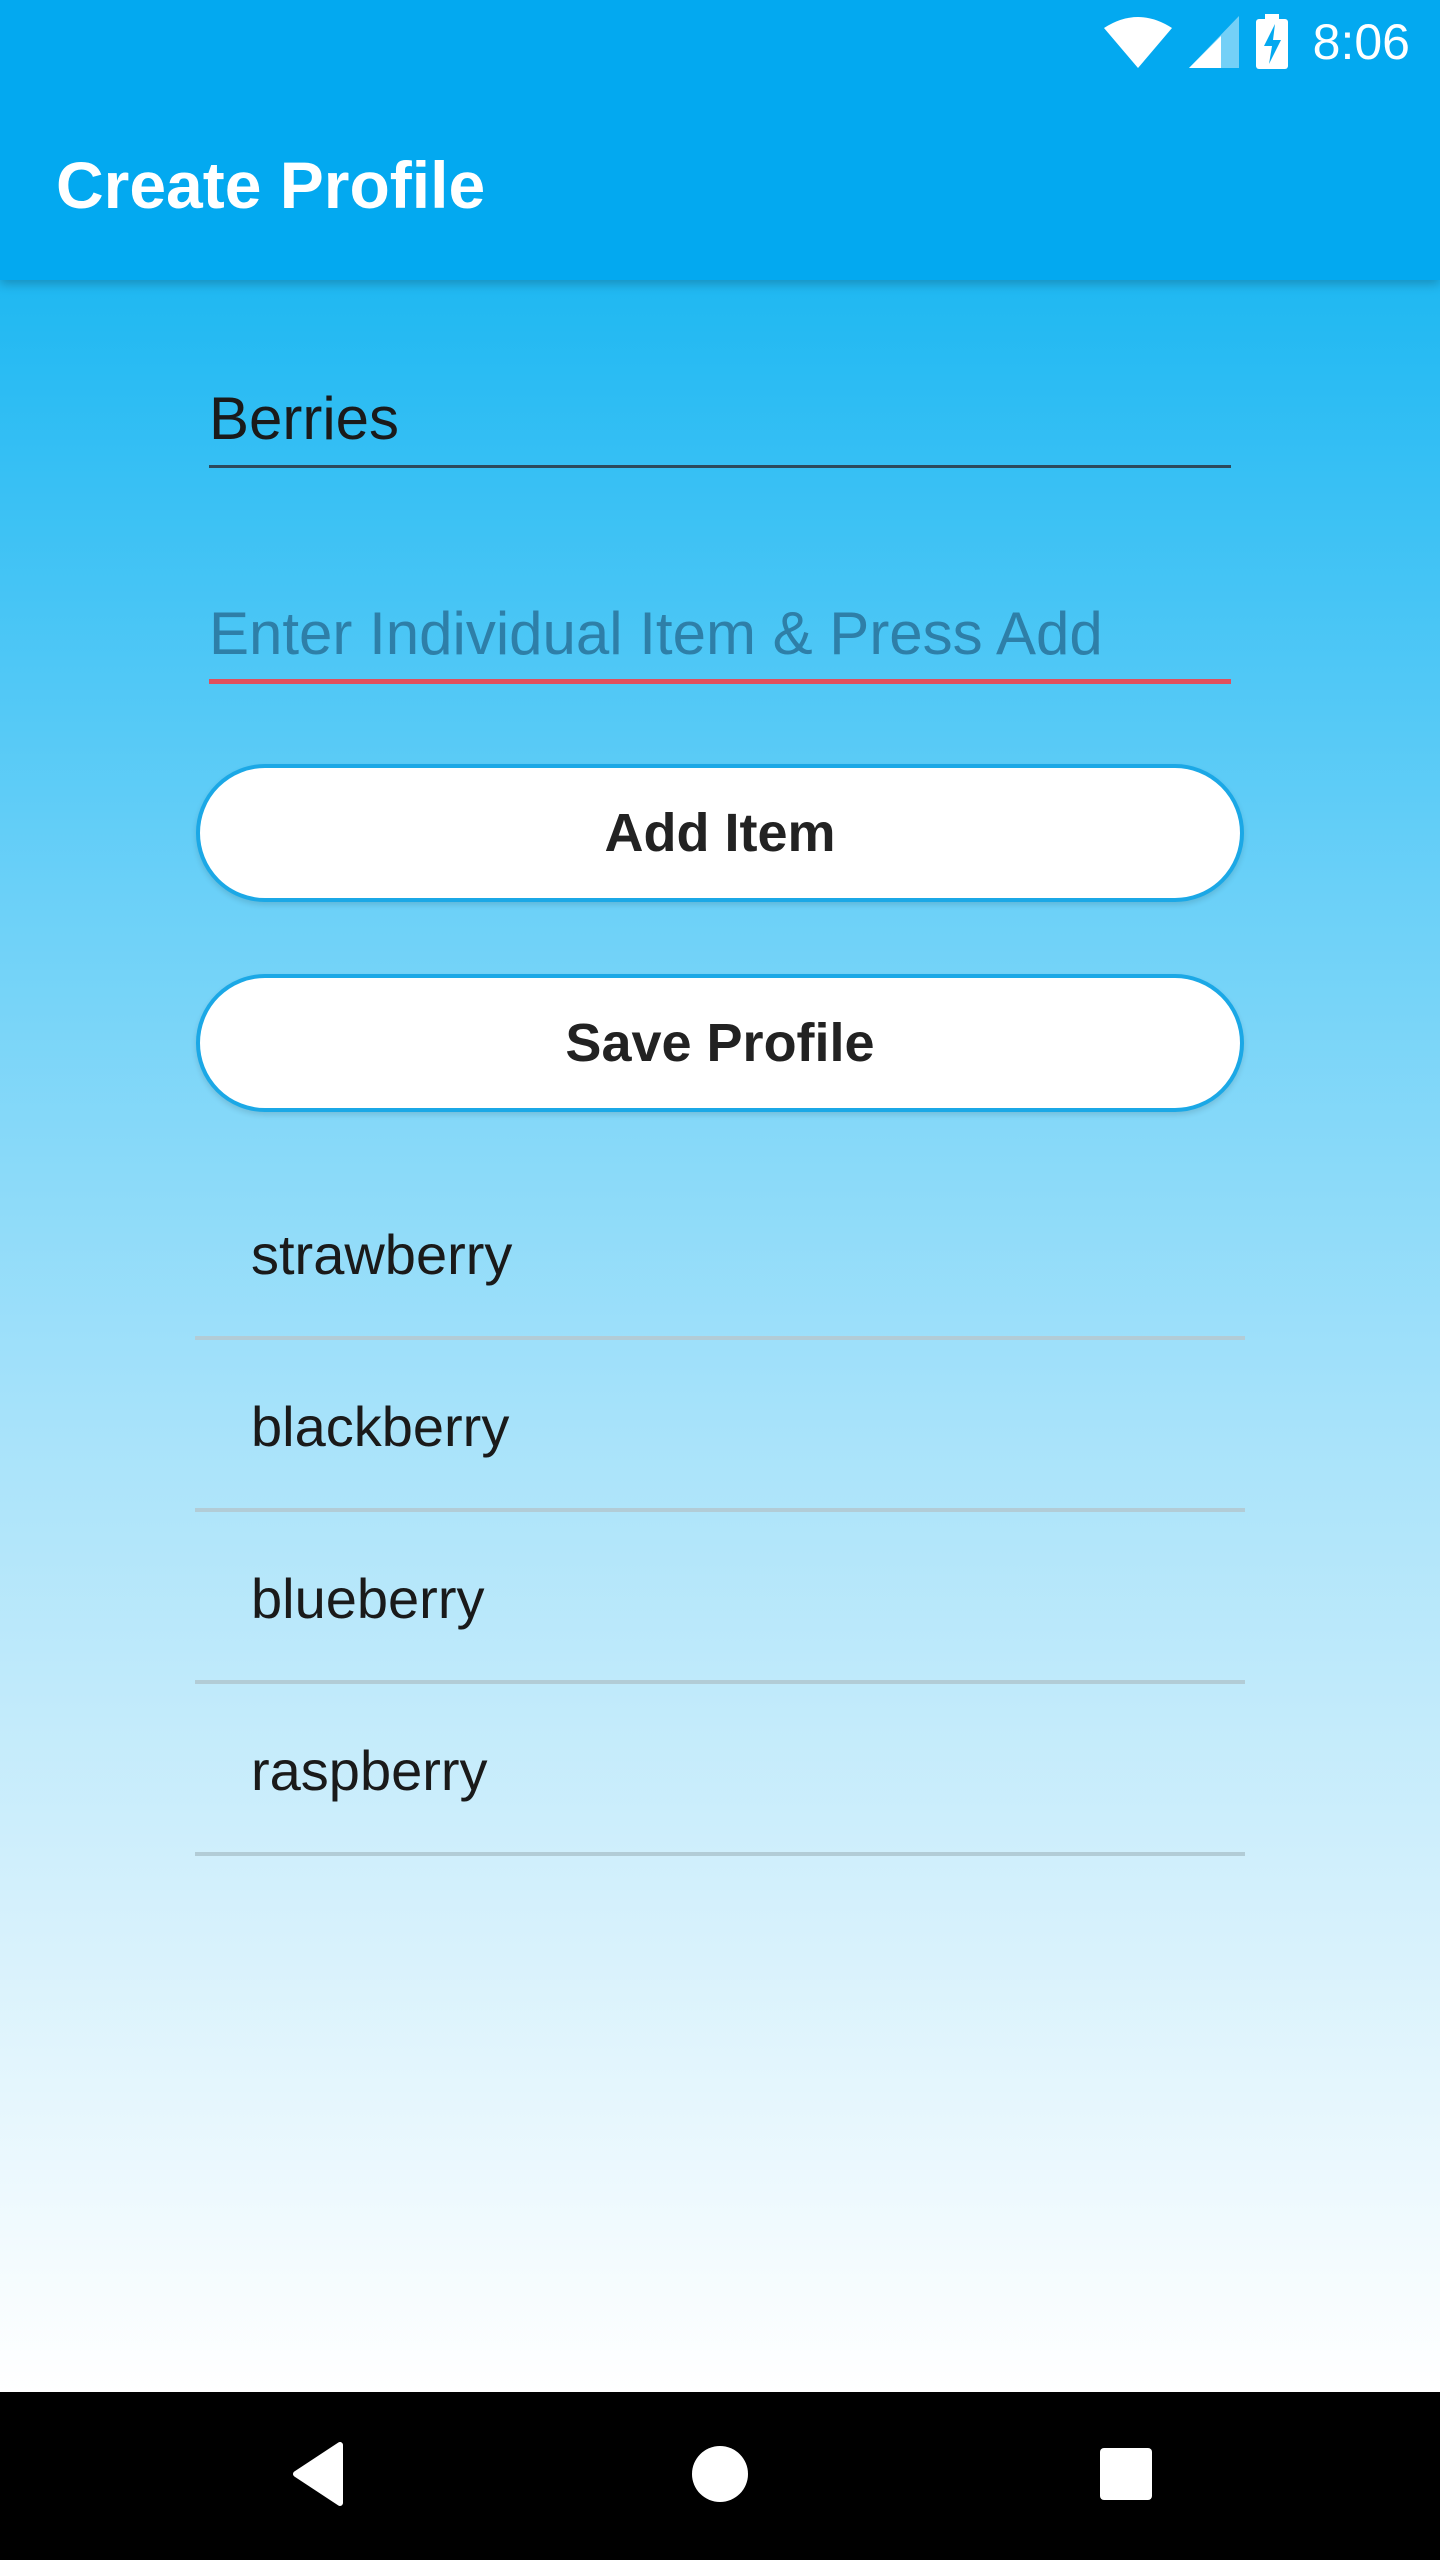  I want to click on top-bar: 8:06 Create Profile, so click(720, 140).